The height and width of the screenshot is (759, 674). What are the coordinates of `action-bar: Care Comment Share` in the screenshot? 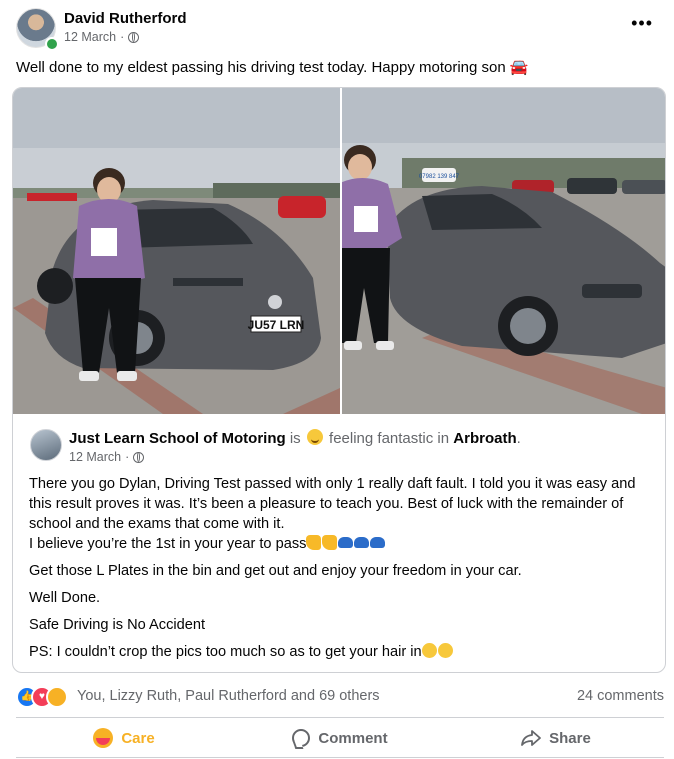 It's located at (340, 738).